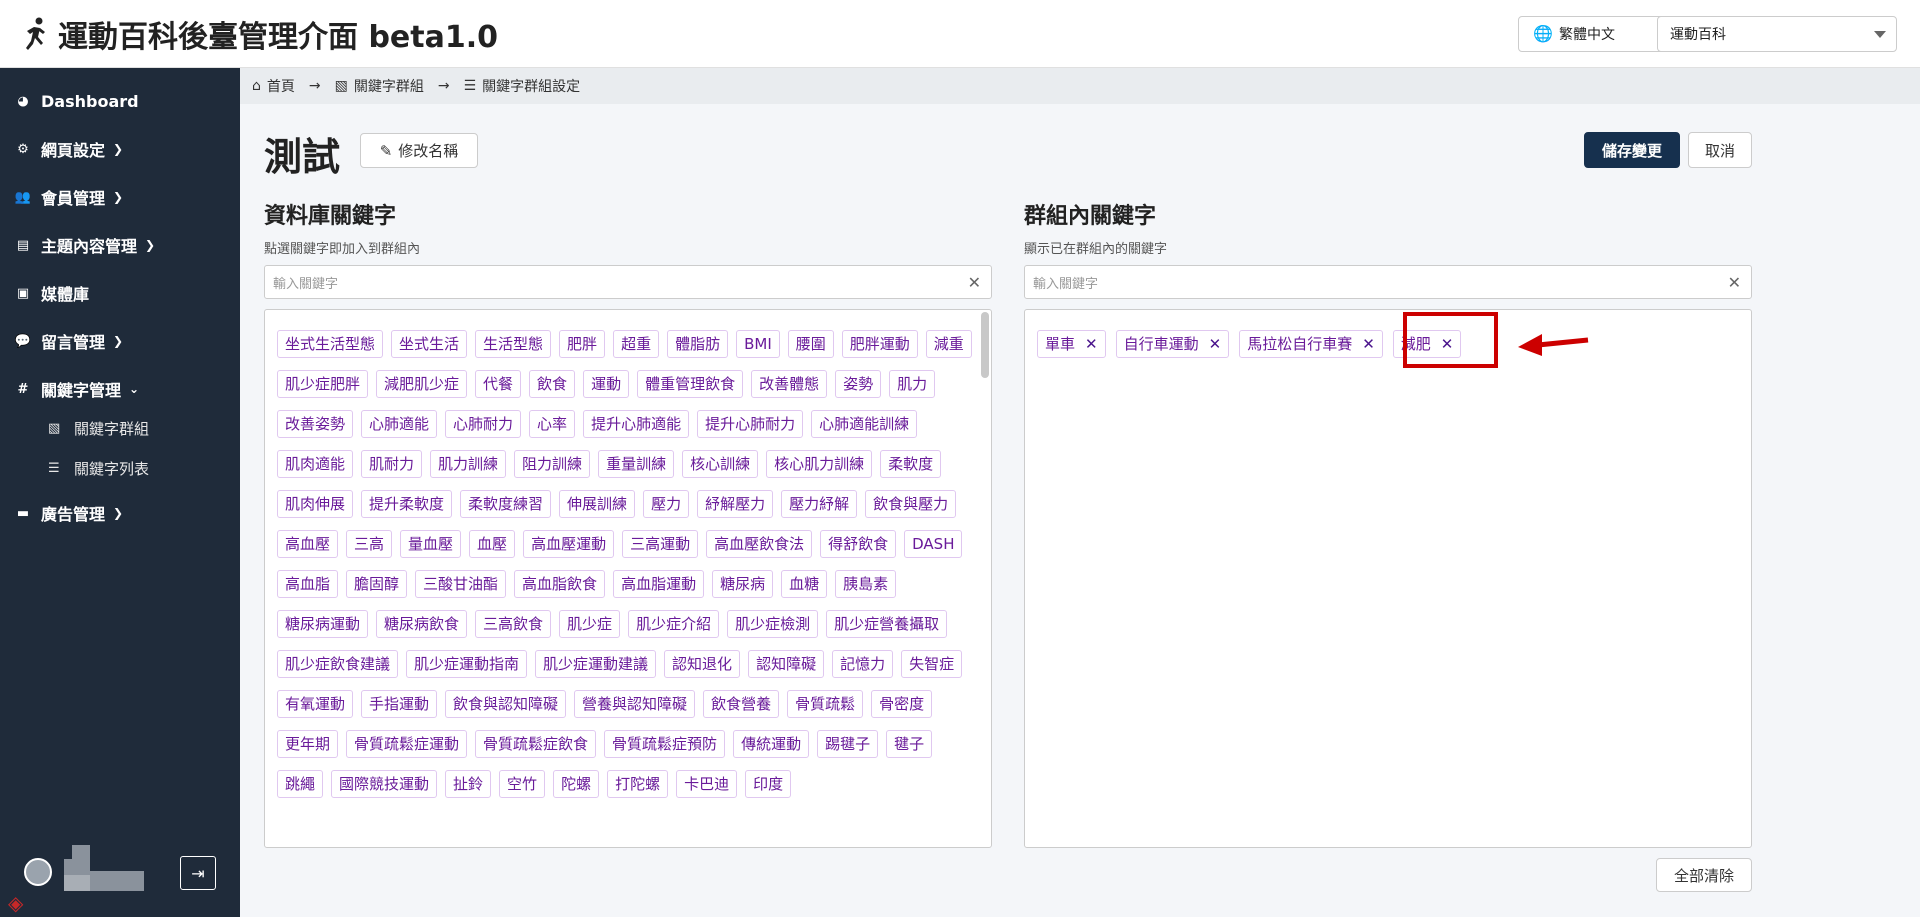  What do you see at coordinates (392, 464) in the screenshot?
I see `keyword-tag: 肌耐力` at bounding box center [392, 464].